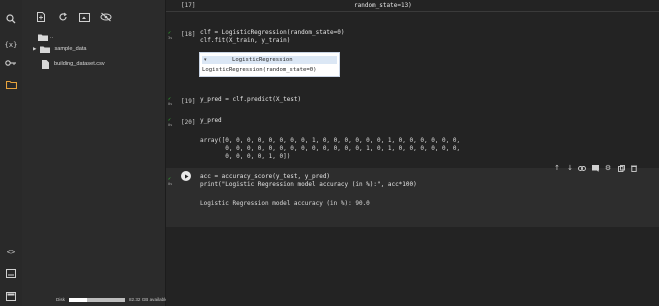  What do you see at coordinates (43, 37) in the screenshot?
I see `parent-folder-icon` at bounding box center [43, 37].